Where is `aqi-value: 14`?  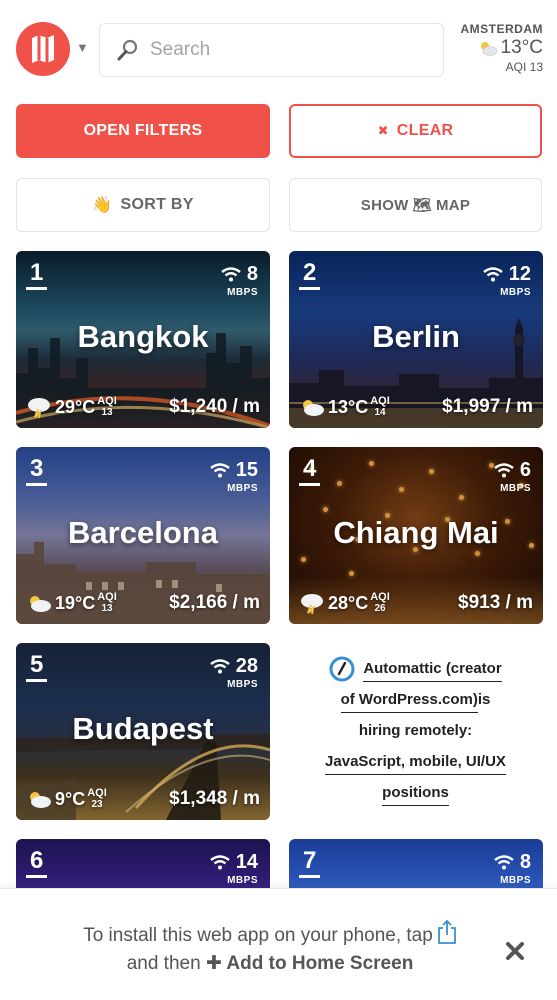 aqi-value: 14 is located at coordinates (380, 412).